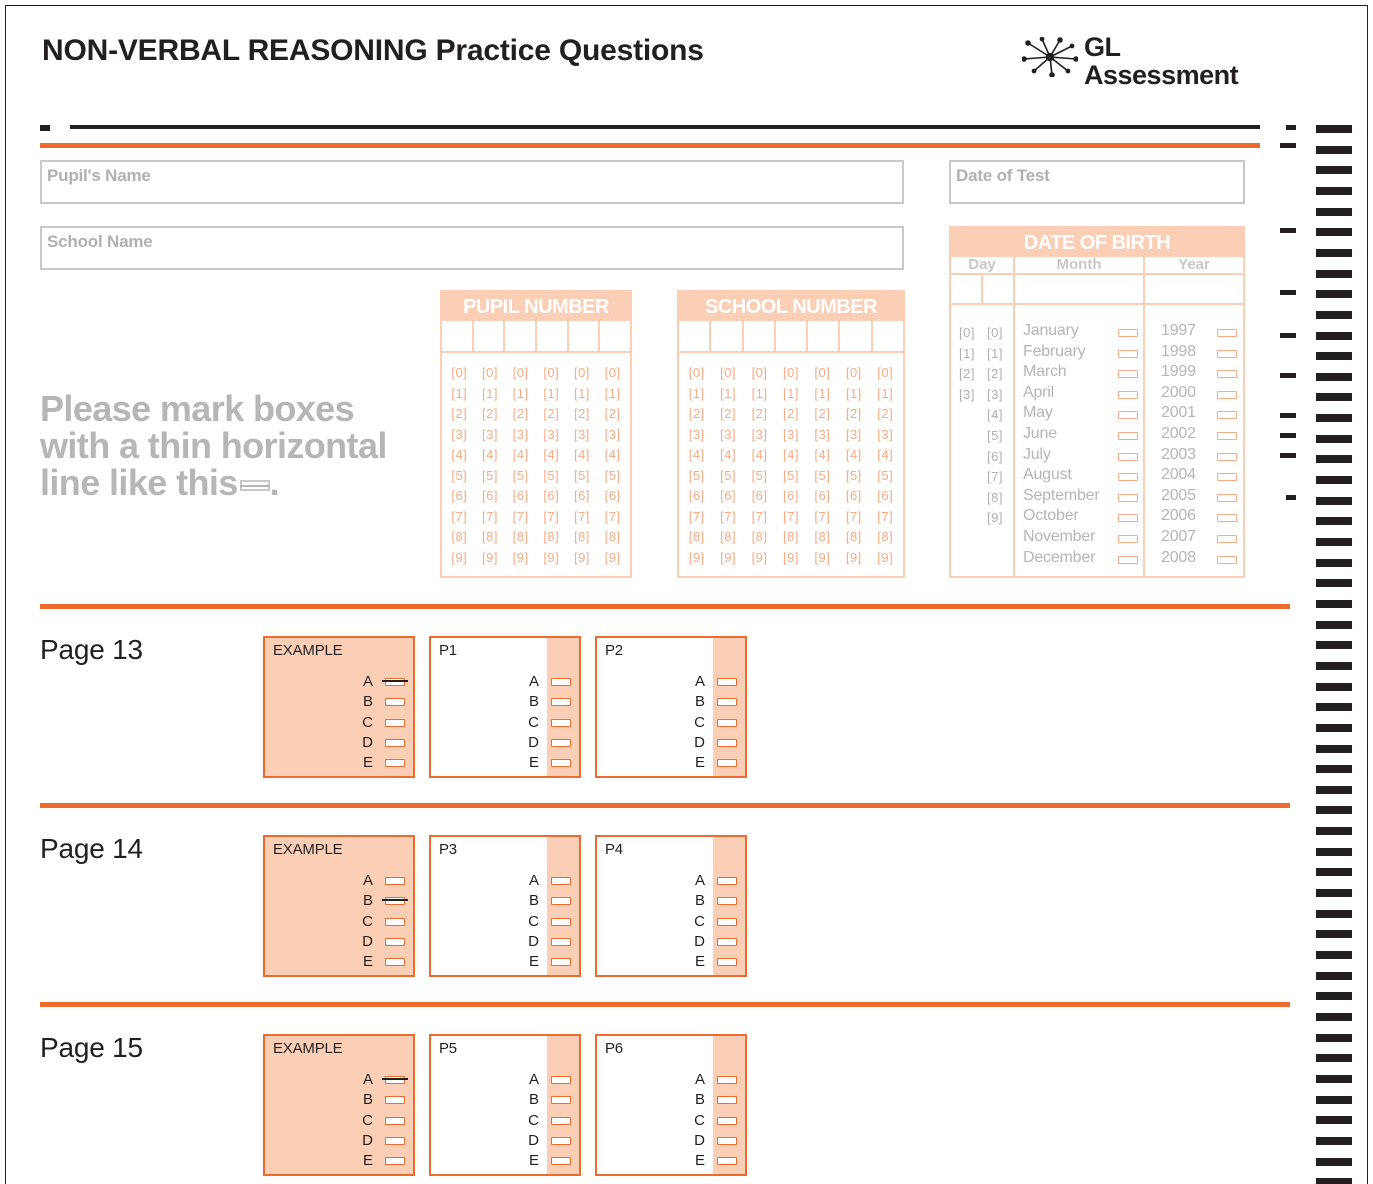 This screenshot has height=1184, width=1373. Describe the element at coordinates (395, 901) in the screenshot. I see `marked-answer-box` at that location.